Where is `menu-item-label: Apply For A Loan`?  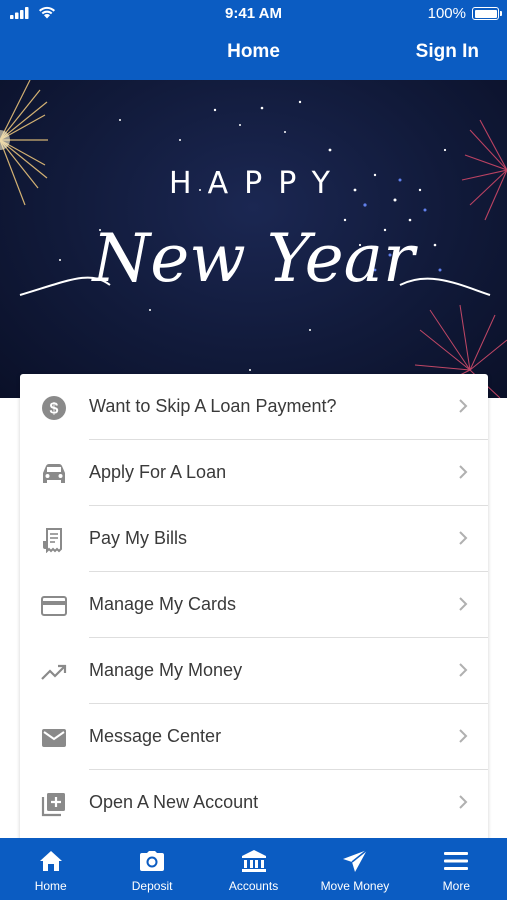
menu-item-label: Apply For A Loan is located at coordinates (158, 472).